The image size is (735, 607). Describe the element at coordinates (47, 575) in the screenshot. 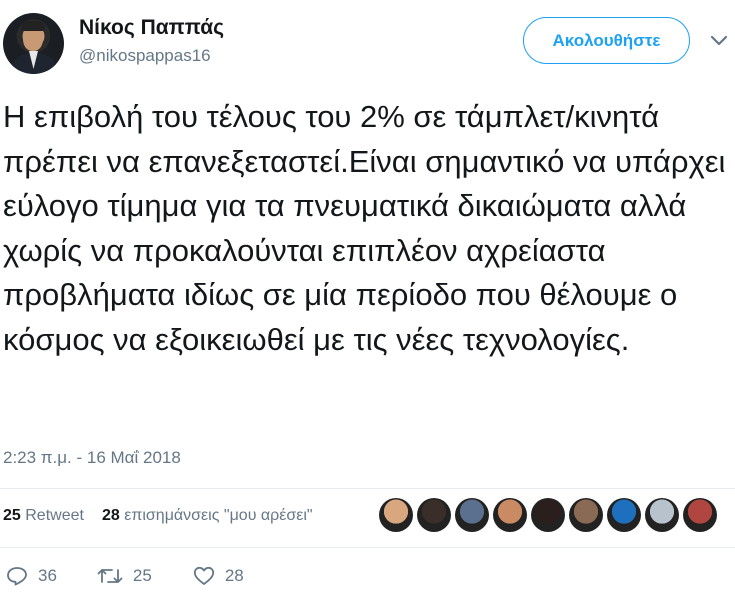

I see `reply-count: 36` at that location.